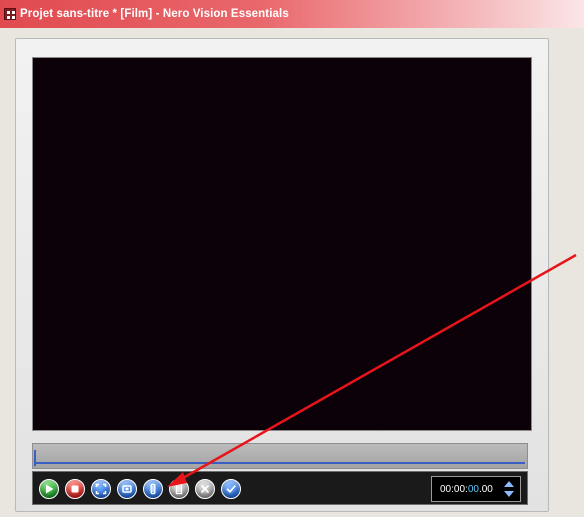  Describe the element at coordinates (280, 456) in the screenshot. I see `timeline-seekbar` at that location.